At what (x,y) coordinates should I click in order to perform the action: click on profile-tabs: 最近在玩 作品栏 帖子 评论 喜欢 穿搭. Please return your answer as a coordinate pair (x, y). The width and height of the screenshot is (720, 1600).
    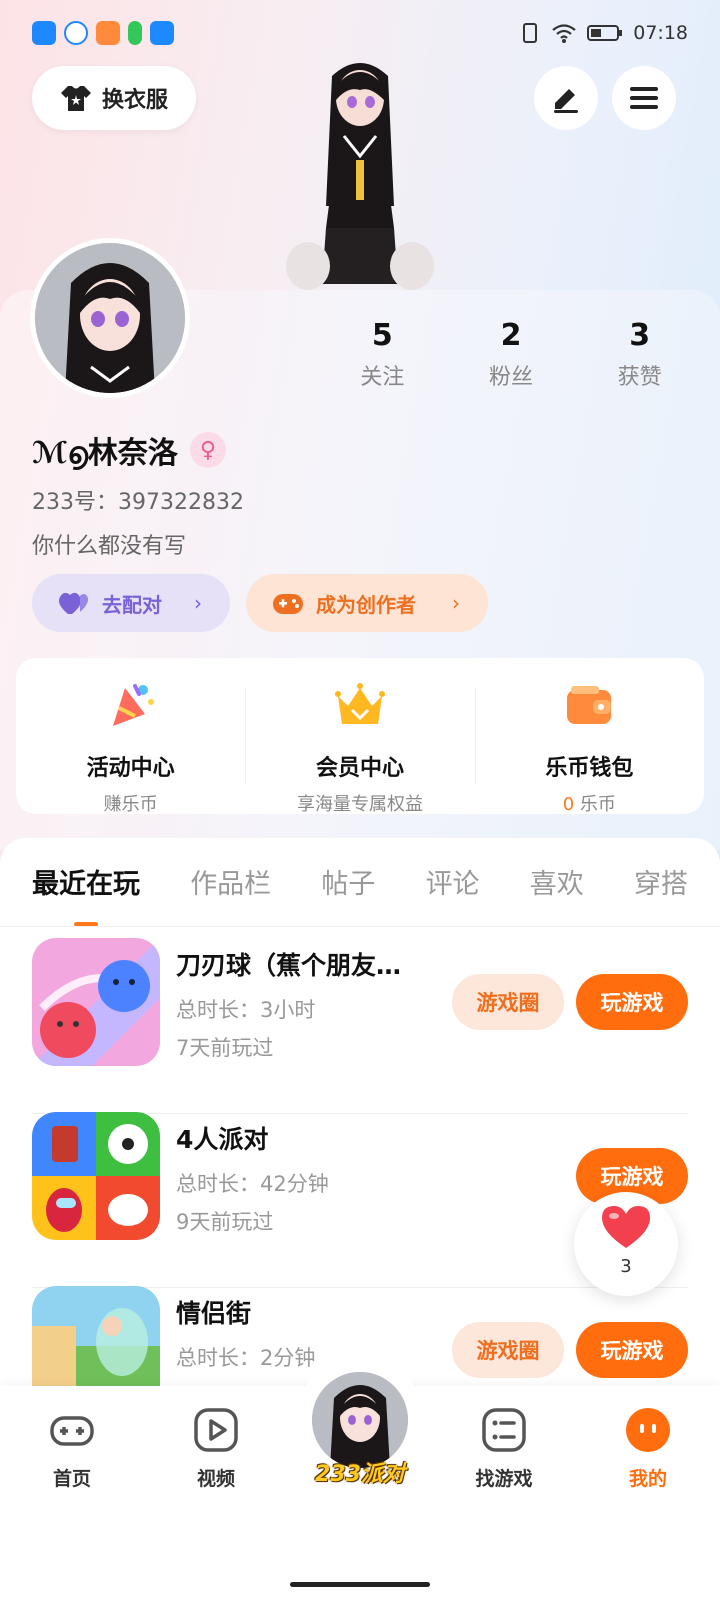
    Looking at the image, I should click on (360, 894).